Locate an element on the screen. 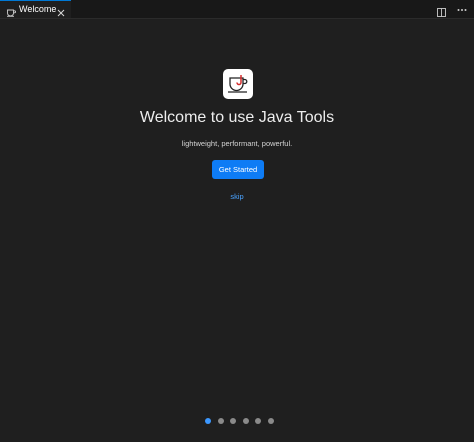 The image size is (474, 442). split-editor-icon is located at coordinates (441, 10).